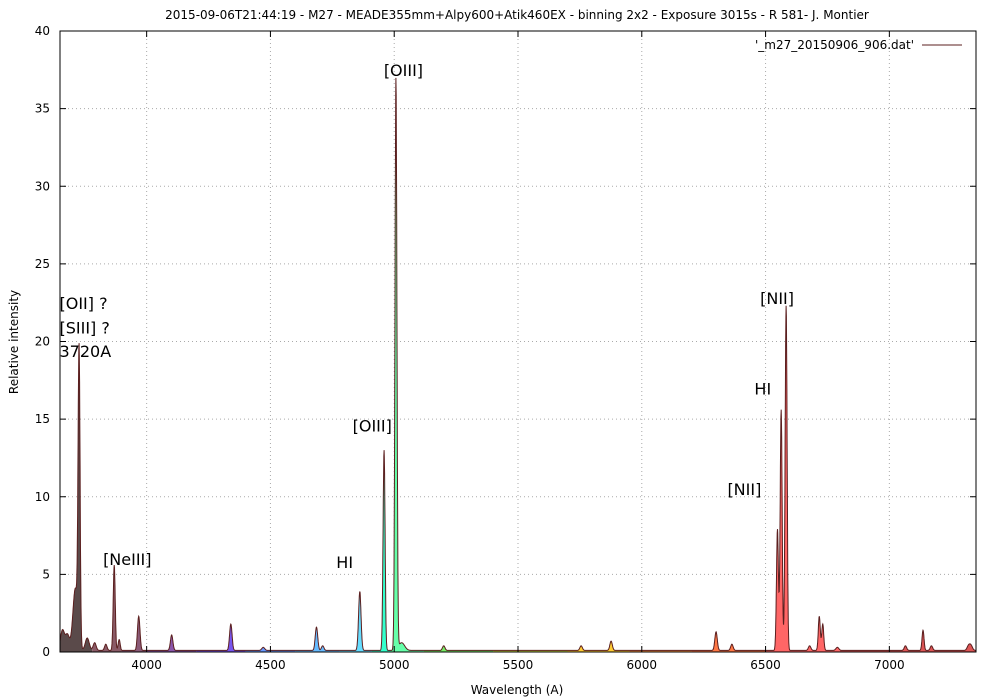  What do you see at coordinates (42, 419) in the screenshot?
I see `y-tick-label: 15` at bounding box center [42, 419].